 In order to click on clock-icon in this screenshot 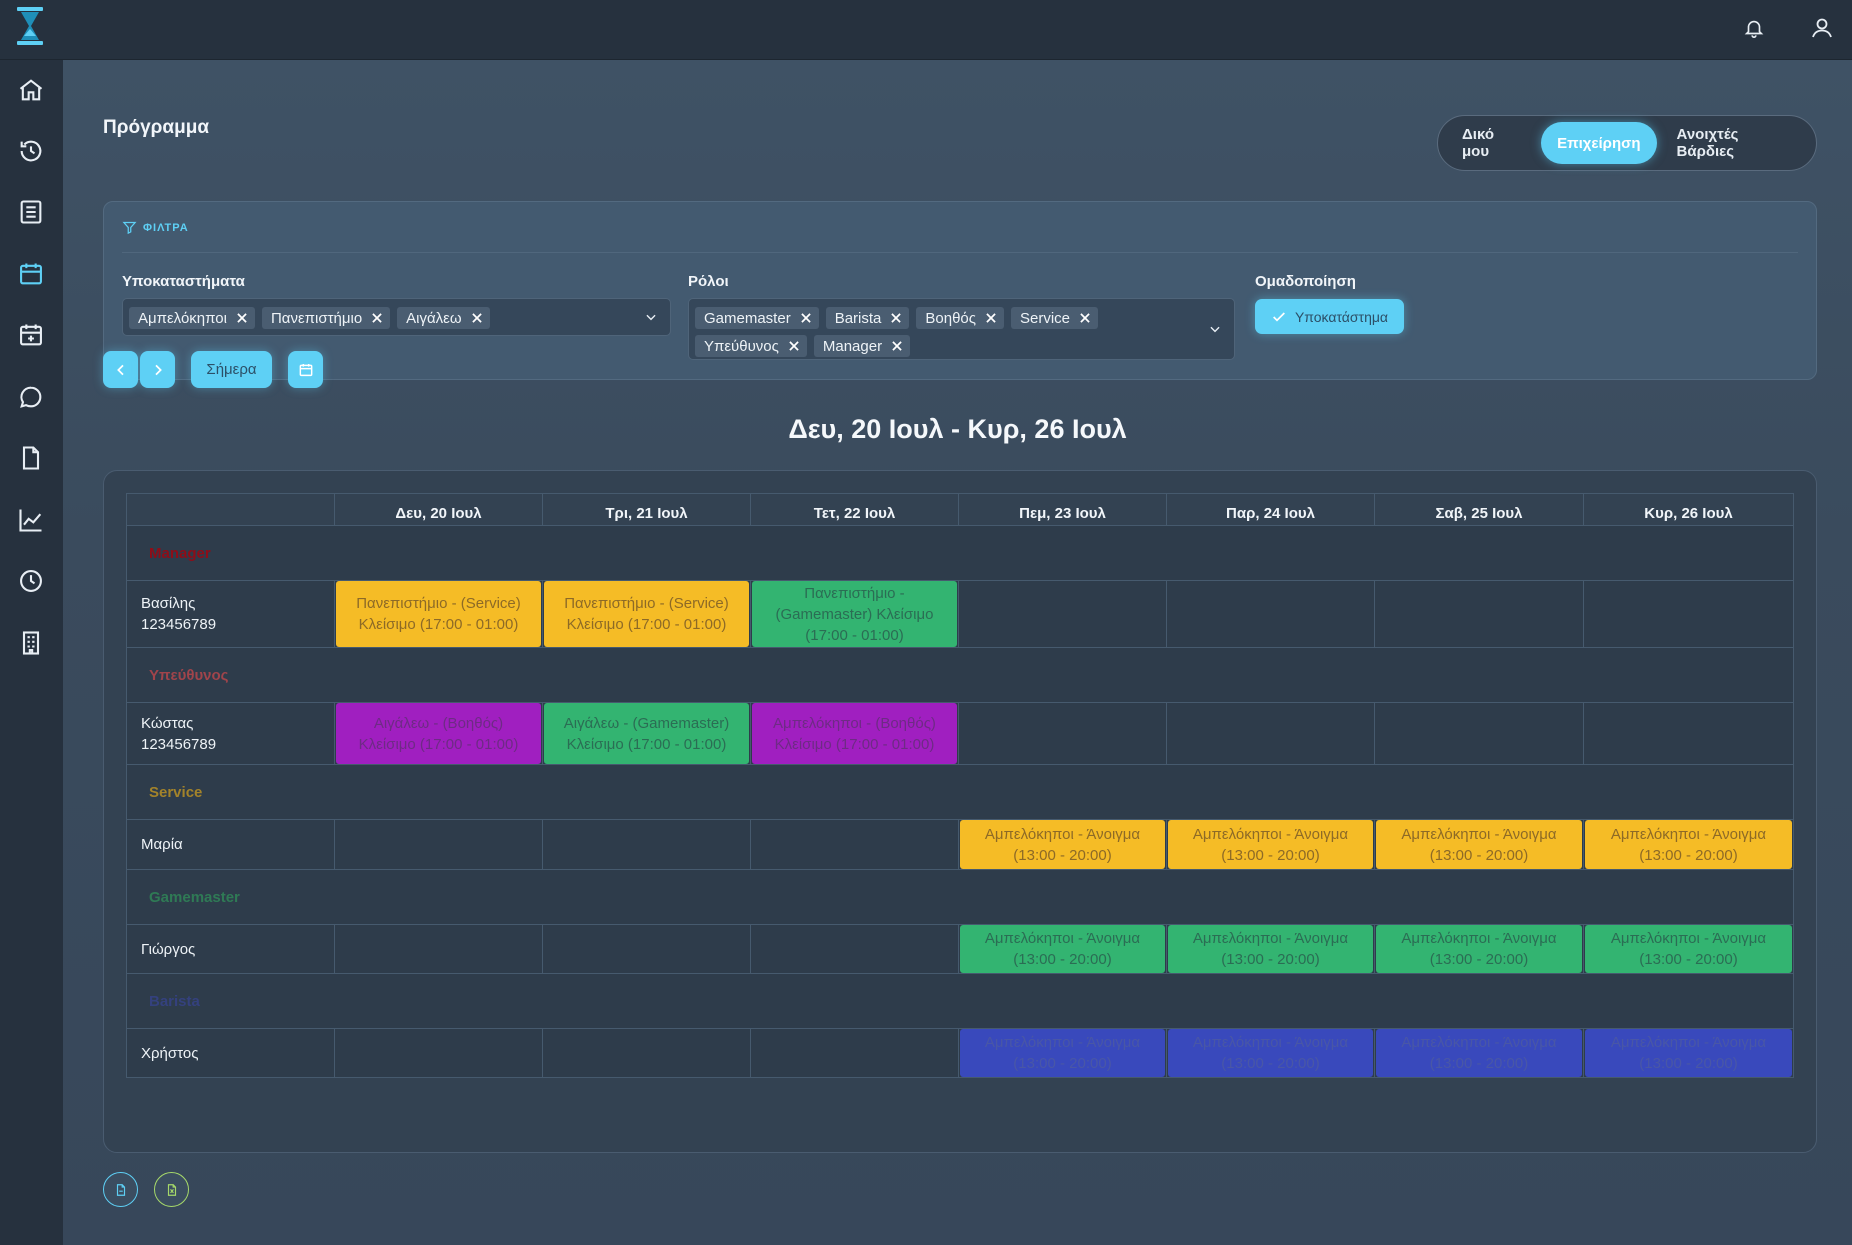, I will do `click(31, 581)`.